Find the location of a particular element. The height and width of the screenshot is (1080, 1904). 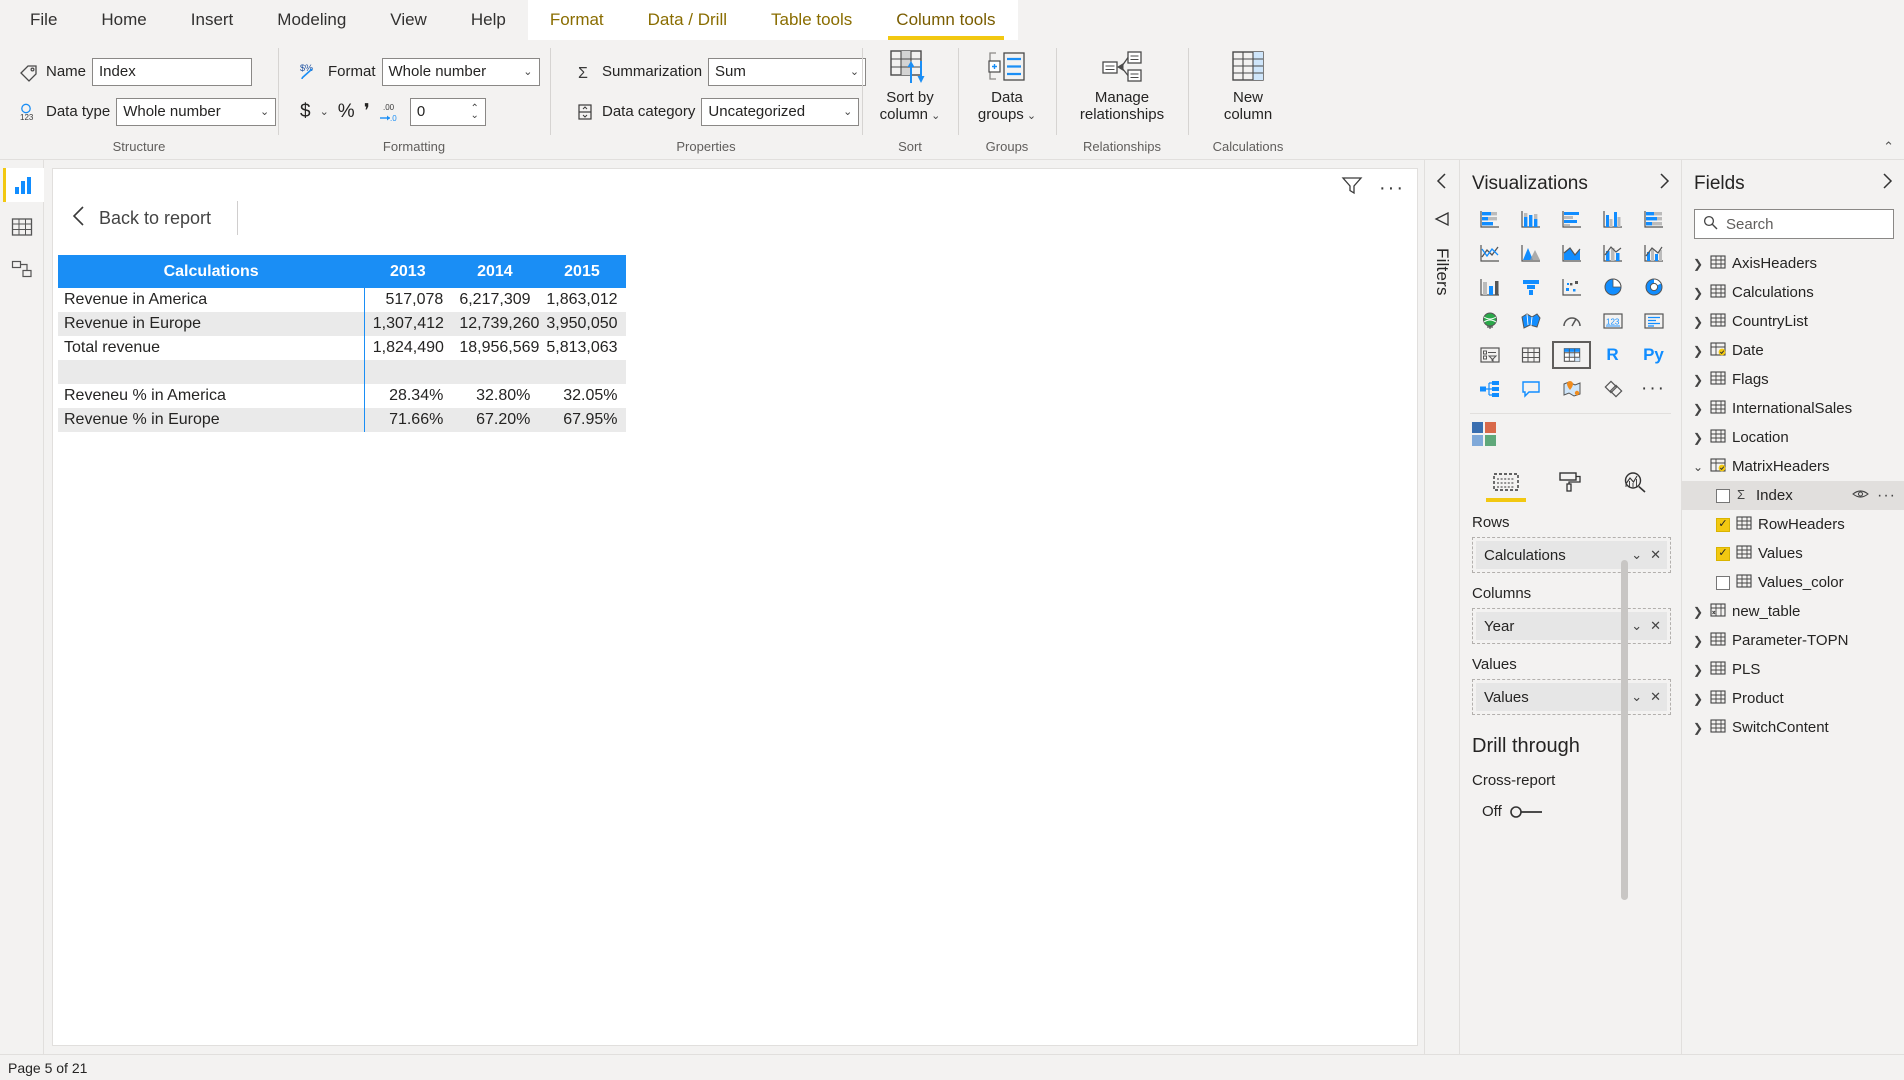

field-row-index: Σ Index ··· is located at coordinates (1793, 495).